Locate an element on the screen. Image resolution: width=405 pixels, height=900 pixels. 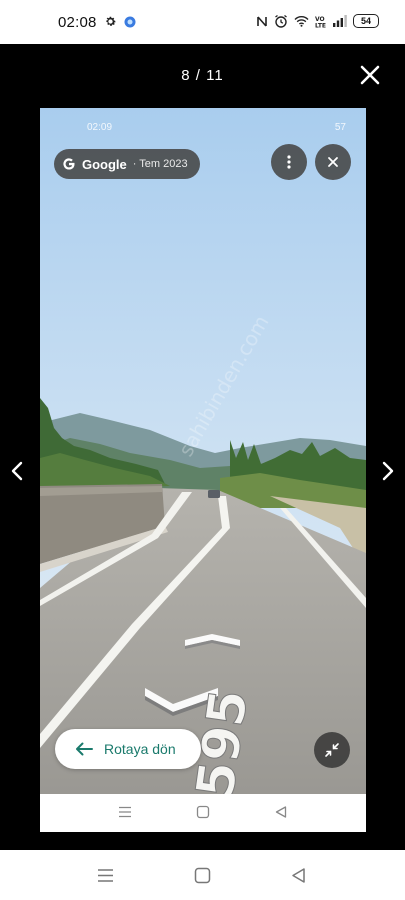
capture-date-label: · Tem 2023 is located at coordinates (160, 164).